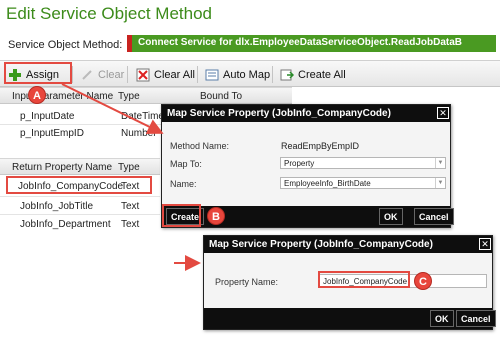 The image size is (500, 338). I want to click on callout-a-badge: A, so click(37, 95).